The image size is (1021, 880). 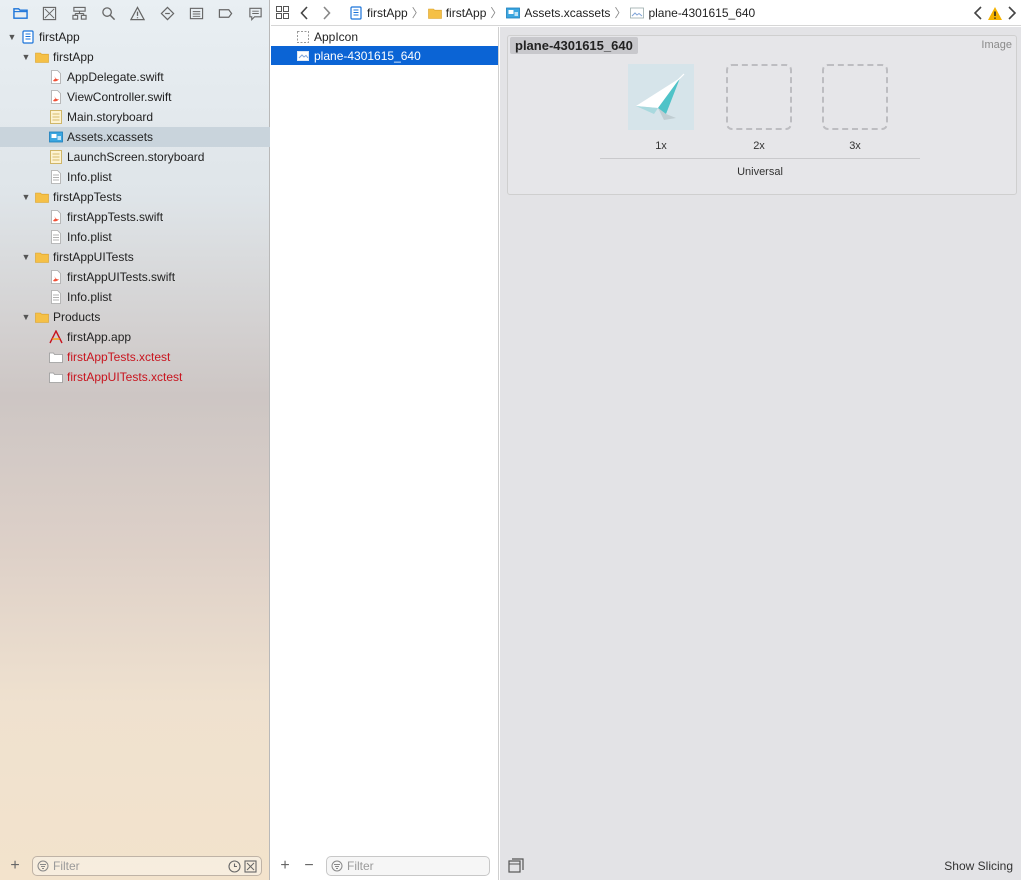 I want to click on tree-row: LaunchScreen.storyboard, so click(x=135, y=157).